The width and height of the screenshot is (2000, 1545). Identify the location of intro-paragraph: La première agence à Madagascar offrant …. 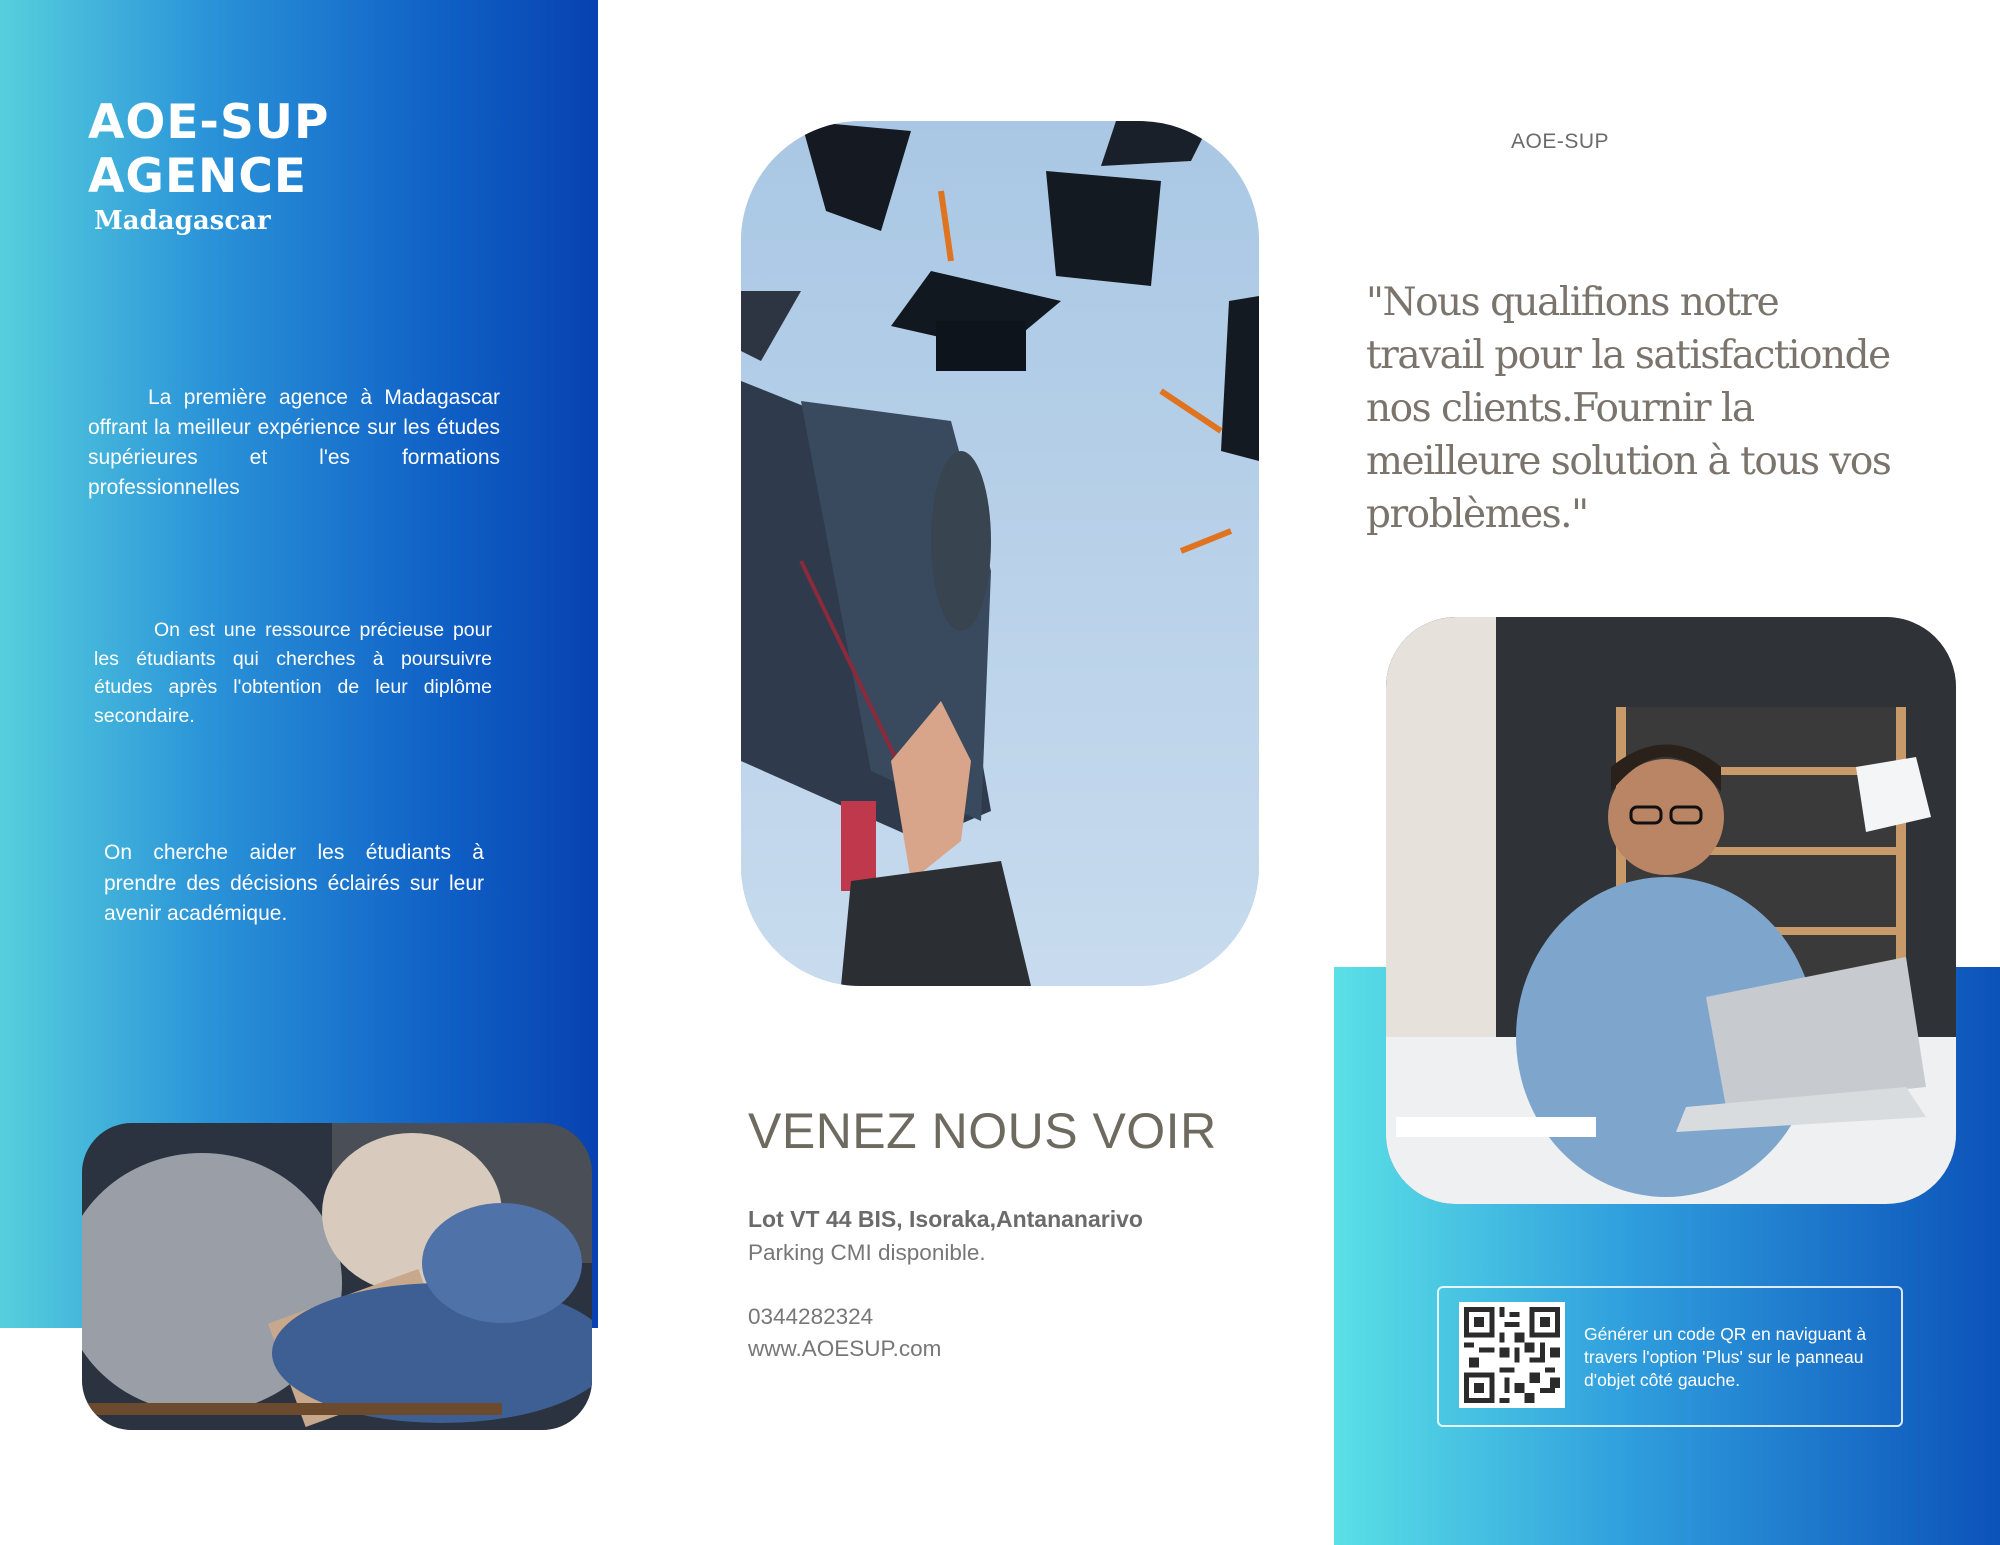
(294, 442).